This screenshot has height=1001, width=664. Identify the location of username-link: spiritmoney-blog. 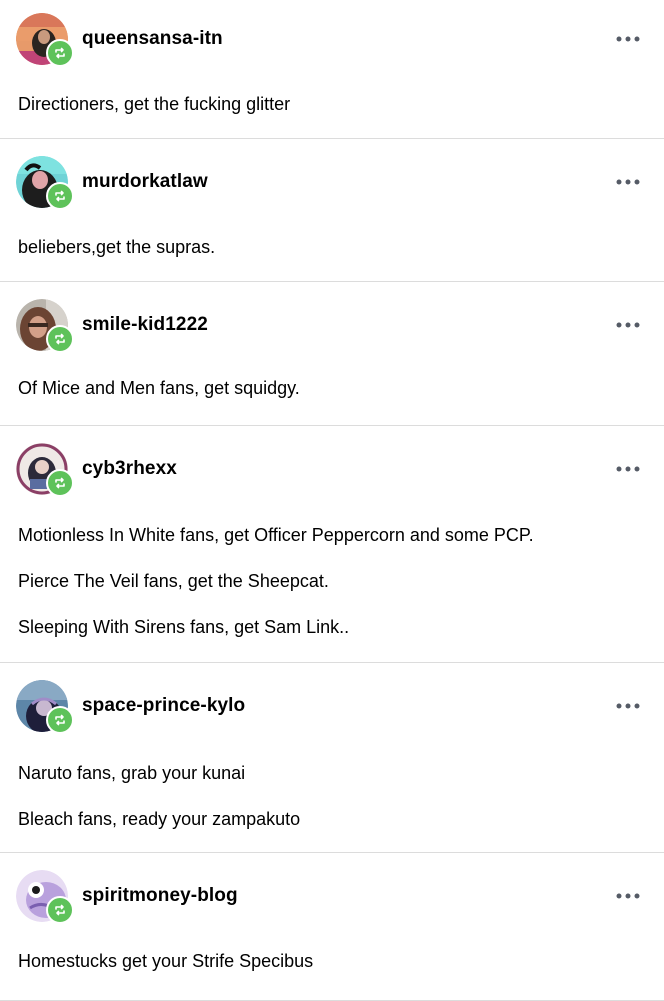
(160, 896).